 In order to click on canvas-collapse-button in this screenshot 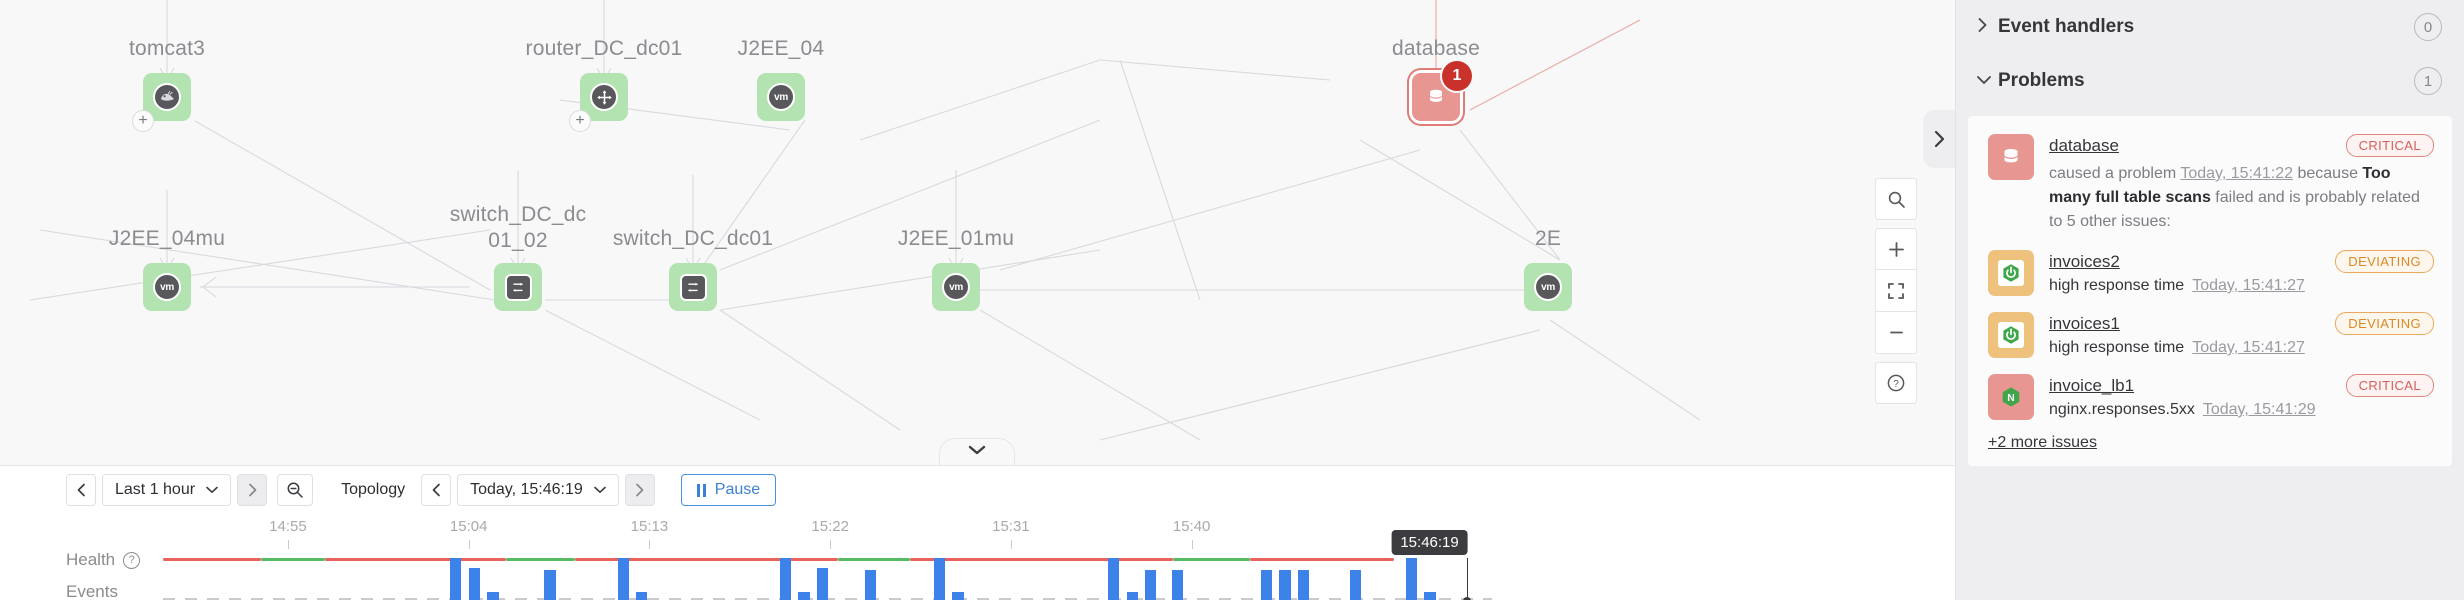, I will do `click(977, 451)`.